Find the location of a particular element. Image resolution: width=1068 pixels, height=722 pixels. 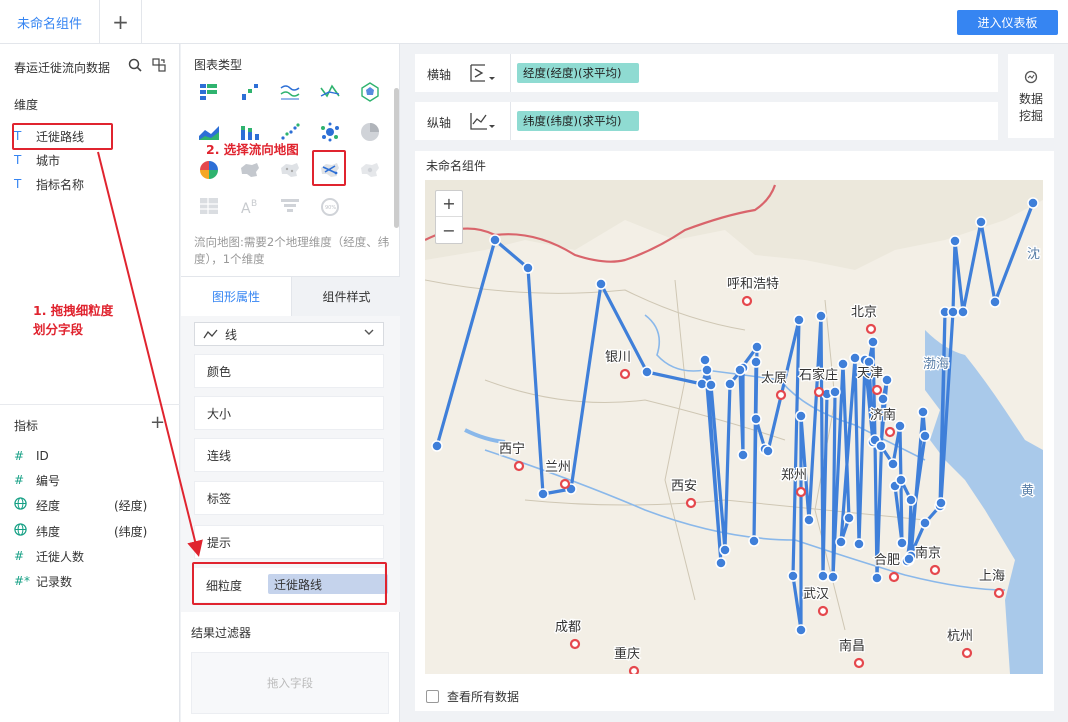

metric-field-number: # 编号 is located at coordinates (37, 480).